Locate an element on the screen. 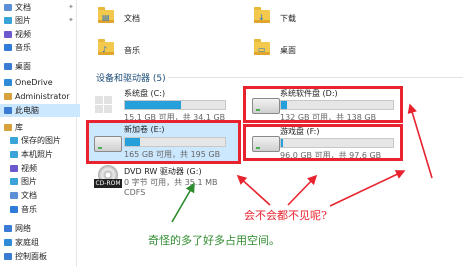  annotation-comment: 奇怪的多了好多占用空间。 is located at coordinates (214, 240).